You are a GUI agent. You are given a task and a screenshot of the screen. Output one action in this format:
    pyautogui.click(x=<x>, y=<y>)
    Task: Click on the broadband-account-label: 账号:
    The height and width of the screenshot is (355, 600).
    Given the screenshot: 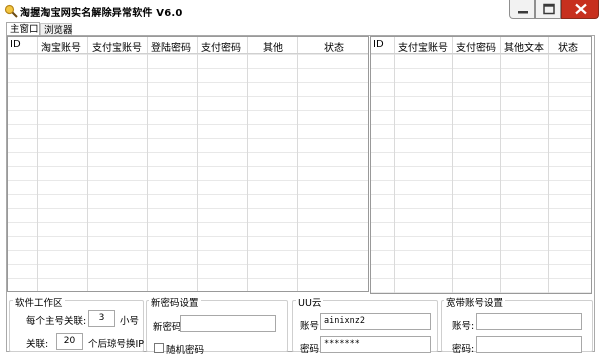 What is the action you would take?
    pyautogui.click(x=463, y=326)
    